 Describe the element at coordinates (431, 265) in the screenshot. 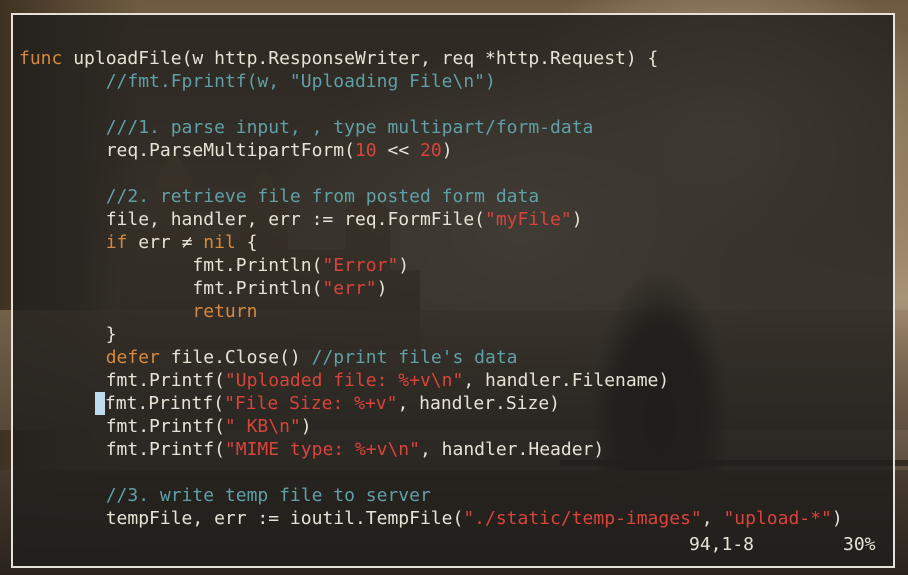

I see `code-line: fmt.Println("Error")` at that location.